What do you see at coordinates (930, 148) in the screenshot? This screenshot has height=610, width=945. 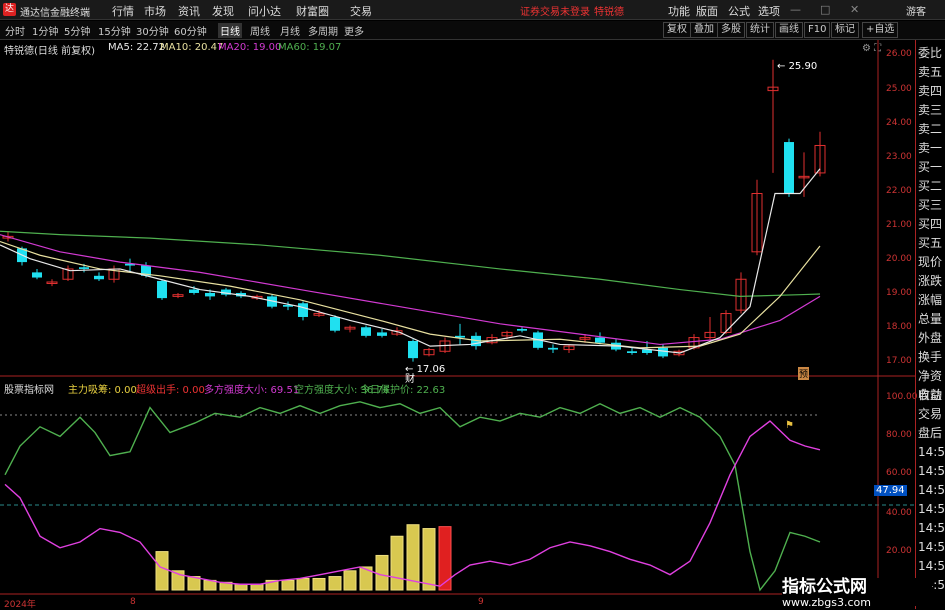 I see `quote-label: 卖一` at bounding box center [930, 148].